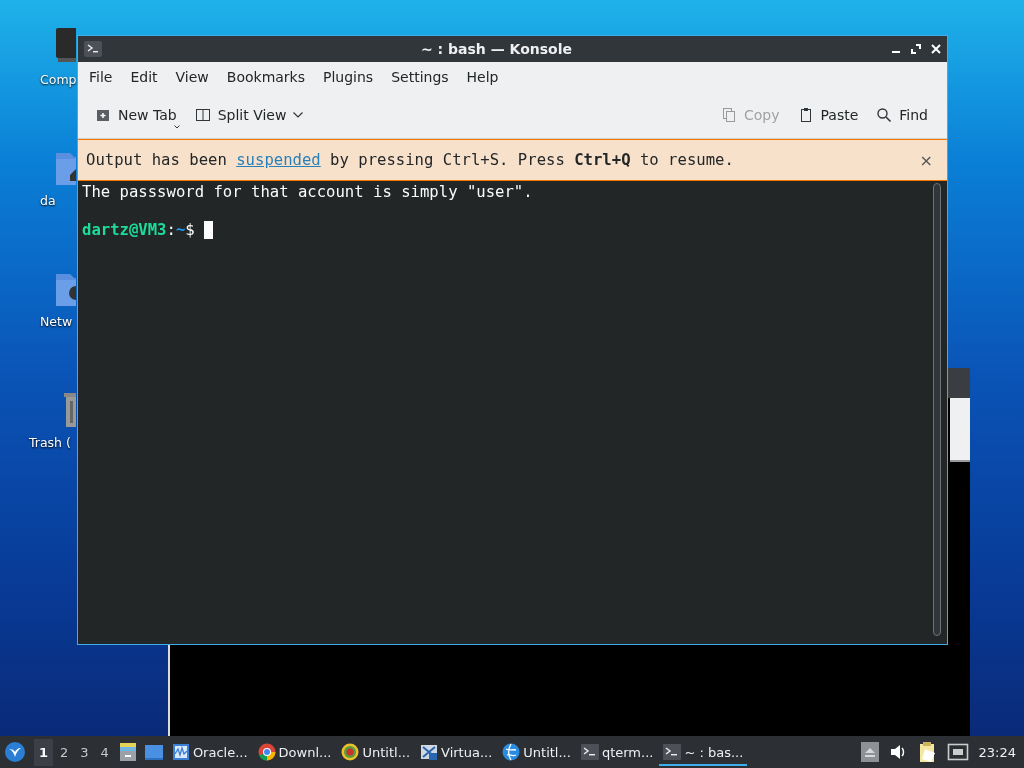 Image resolution: width=1024 pixels, height=768 pixels. Describe the element at coordinates (916, 49) in the screenshot. I see `maximize-icon` at that location.